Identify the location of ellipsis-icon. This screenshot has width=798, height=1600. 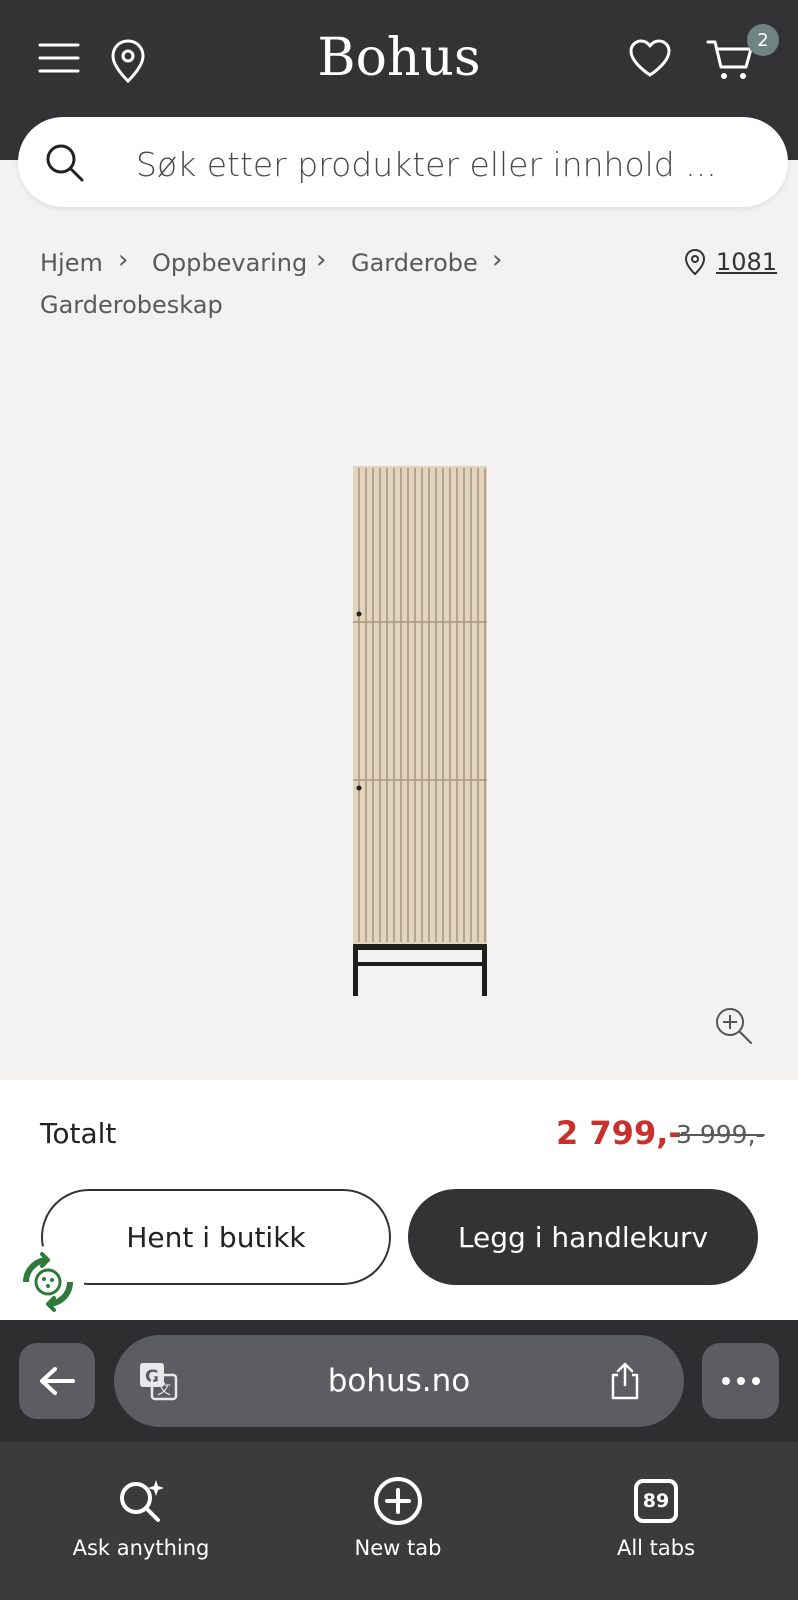
(740, 1381).